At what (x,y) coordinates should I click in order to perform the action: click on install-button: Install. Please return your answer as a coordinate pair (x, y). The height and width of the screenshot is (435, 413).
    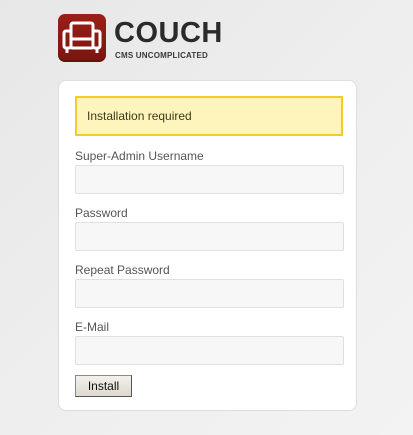
    Looking at the image, I should click on (103, 386).